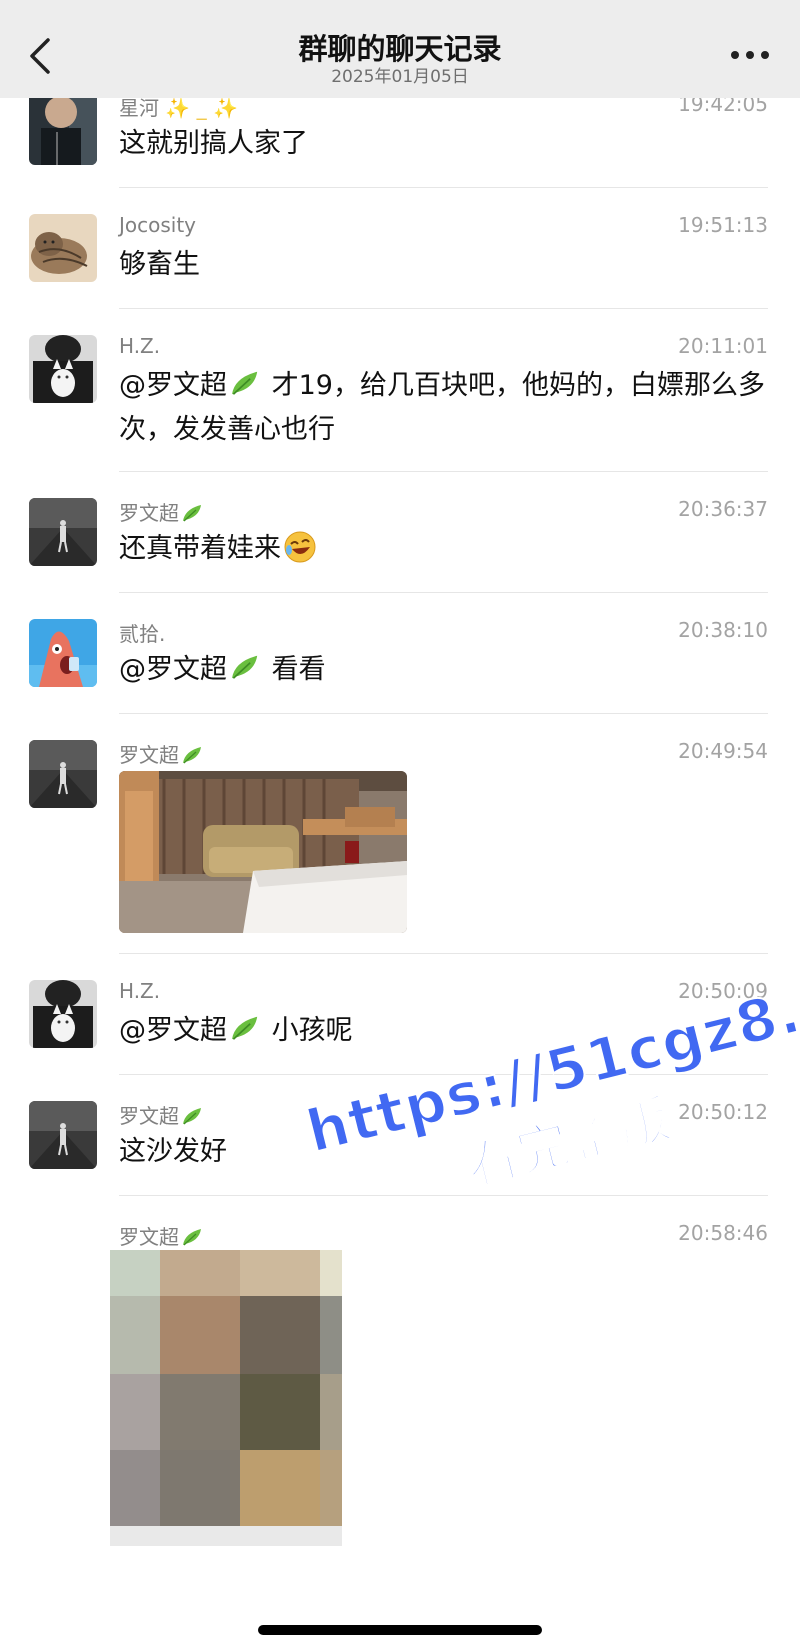 The height and width of the screenshot is (1646, 800). Describe the element at coordinates (723, 509) in the screenshot. I see `message-time: 20:36:37` at that location.